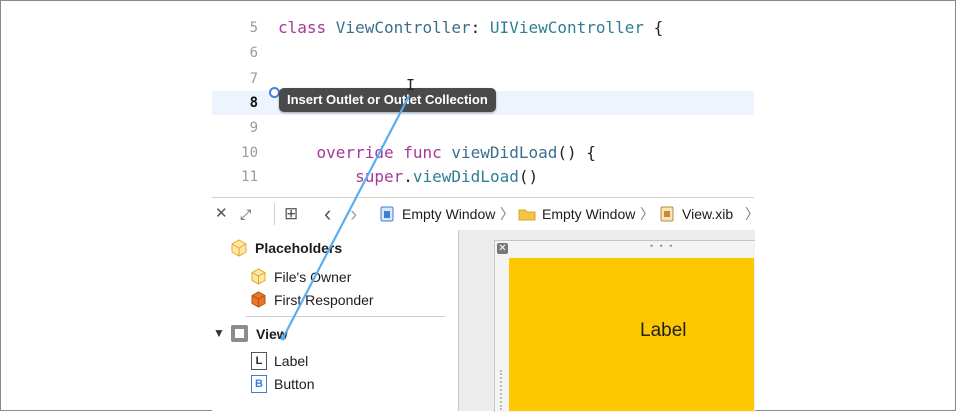 The image size is (956, 412). Describe the element at coordinates (411, 85) in the screenshot. I see `ibeam-cursor-icon: I` at that location.